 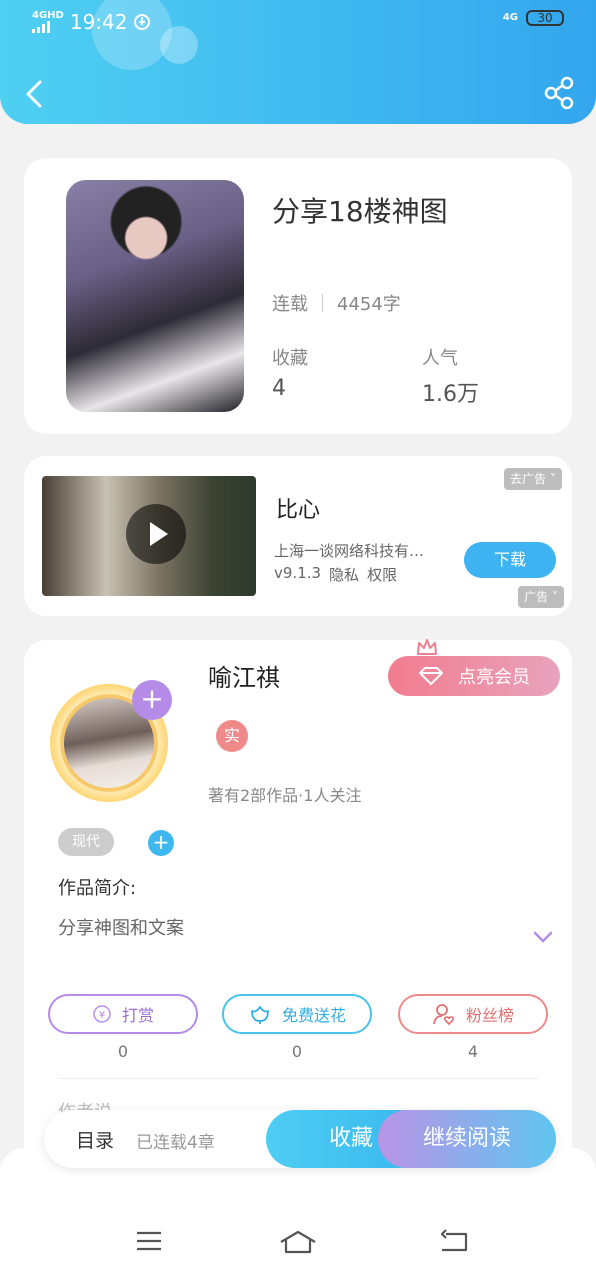 What do you see at coordinates (48, 27) in the screenshot?
I see `signal-bars-icon` at bounding box center [48, 27].